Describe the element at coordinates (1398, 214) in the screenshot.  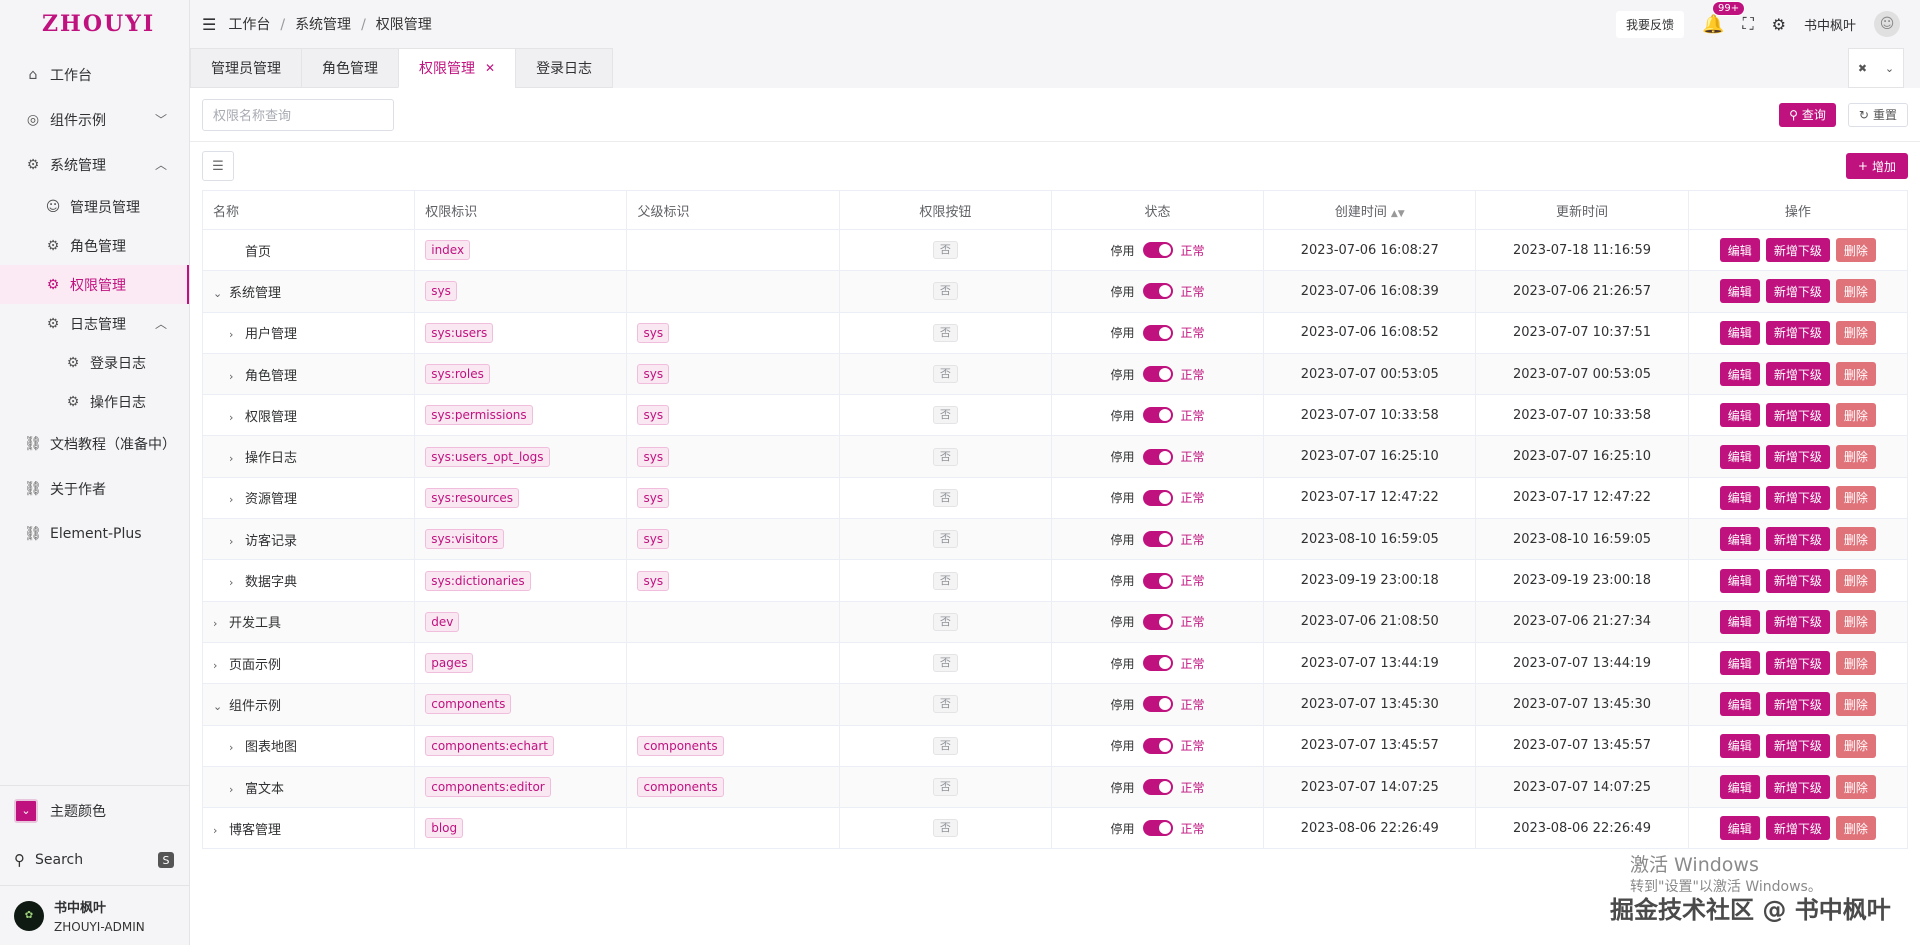
I see `sort-icon: ▲▼` at that location.